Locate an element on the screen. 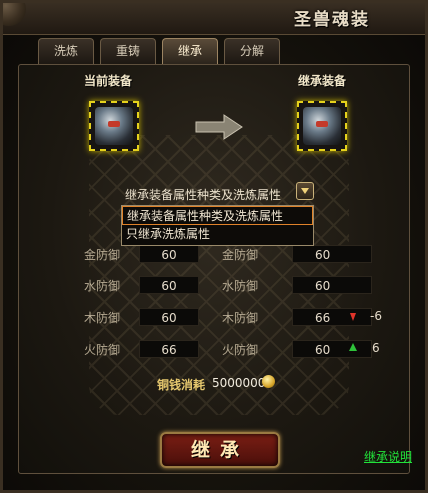 This screenshot has height=493, width=428. menu-option-full-inherit: 继承装备属性种类及洗炼属性 is located at coordinates (217, 215).